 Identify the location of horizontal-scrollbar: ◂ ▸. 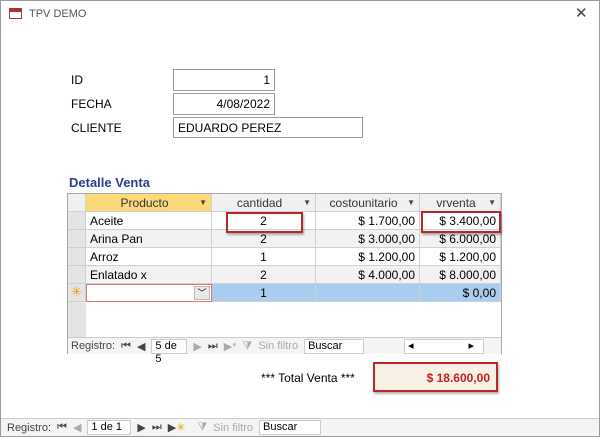
(444, 346).